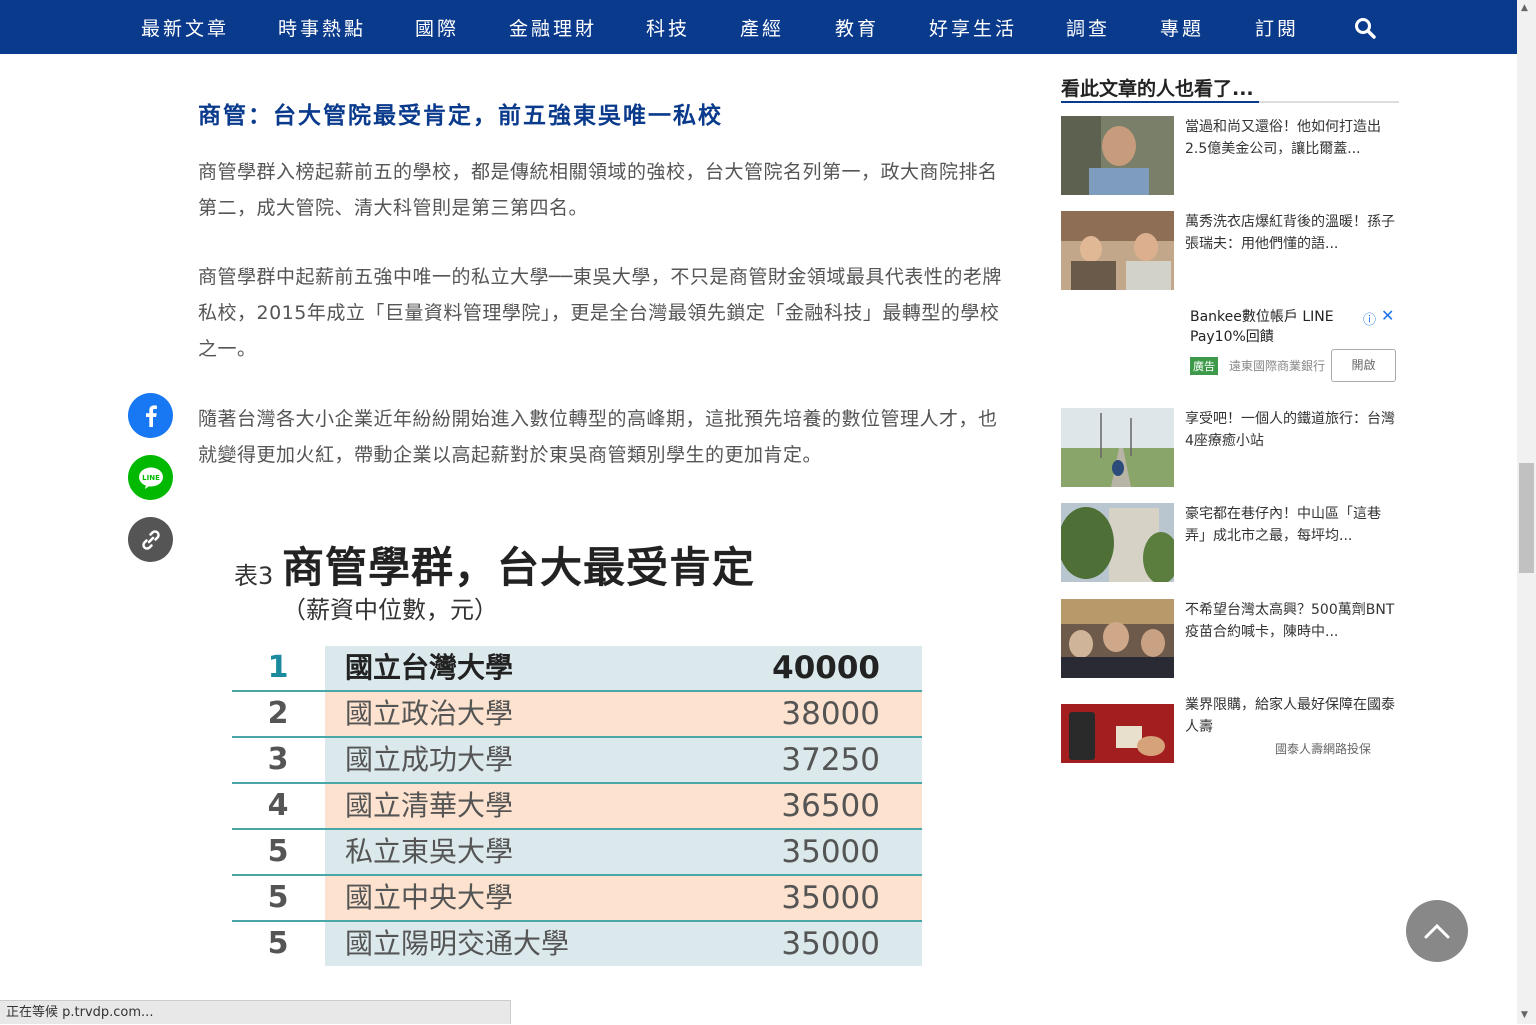 Image resolution: width=1536 pixels, height=1025 pixels. Describe the element at coordinates (1277, 366) in the screenshot. I see `ad-sponsor: 遠東國際商業銀行` at that location.